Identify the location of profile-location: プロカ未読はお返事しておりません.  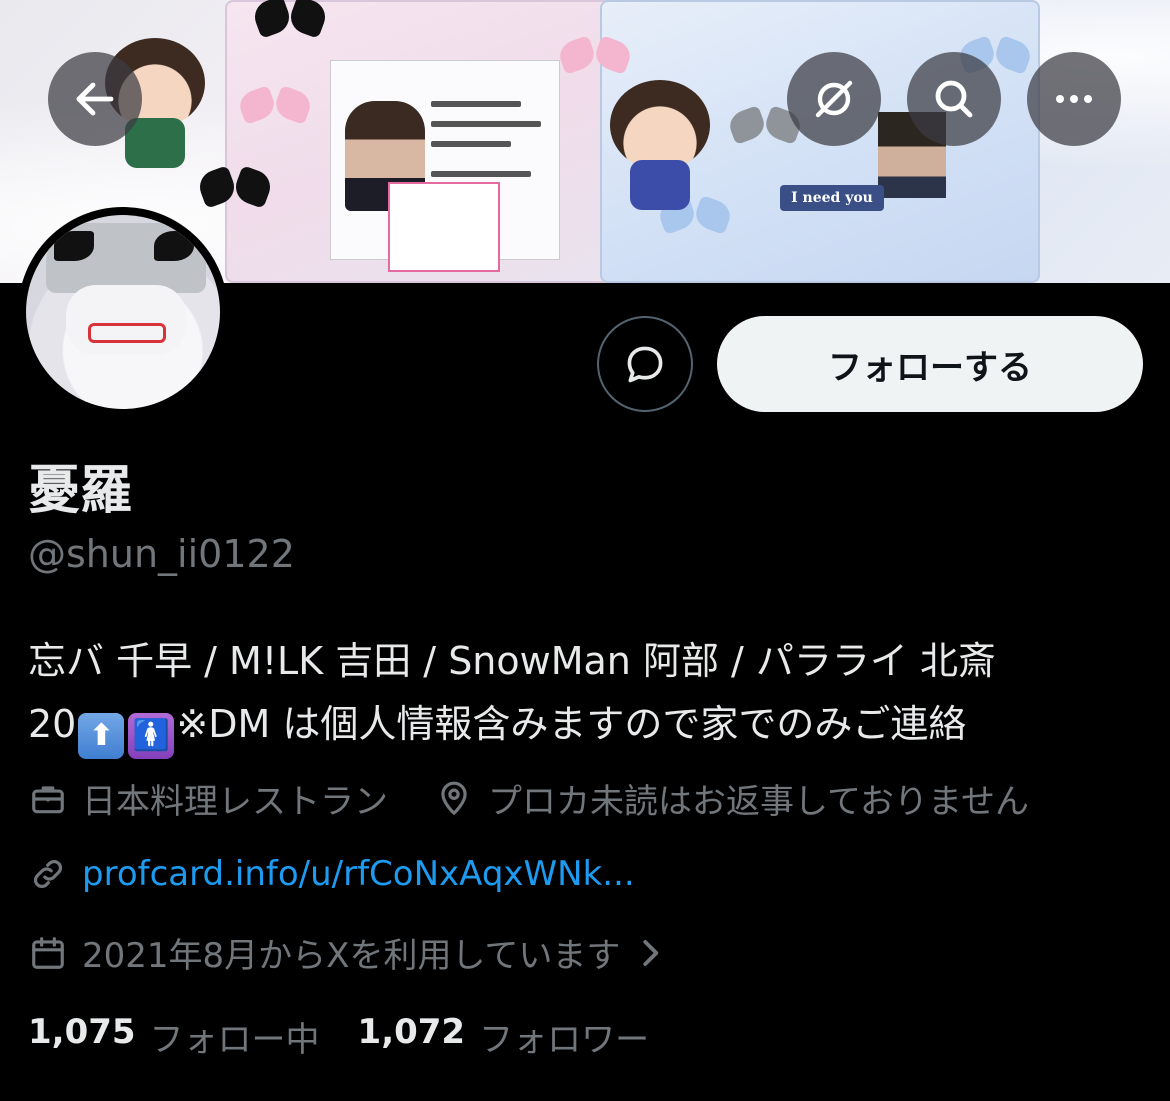
(731, 798).